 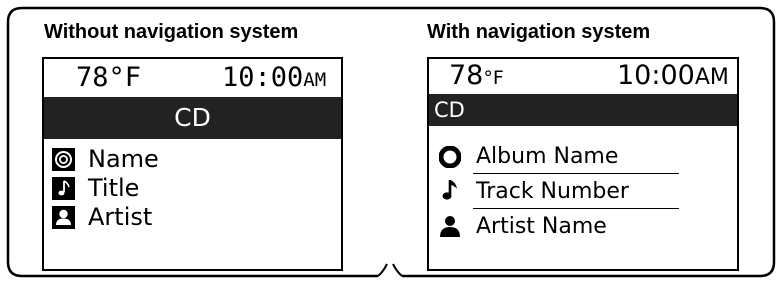 What do you see at coordinates (547, 156) in the screenshot?
I see `right-item-album-name: Album Name` at bounding box center [547, 156].